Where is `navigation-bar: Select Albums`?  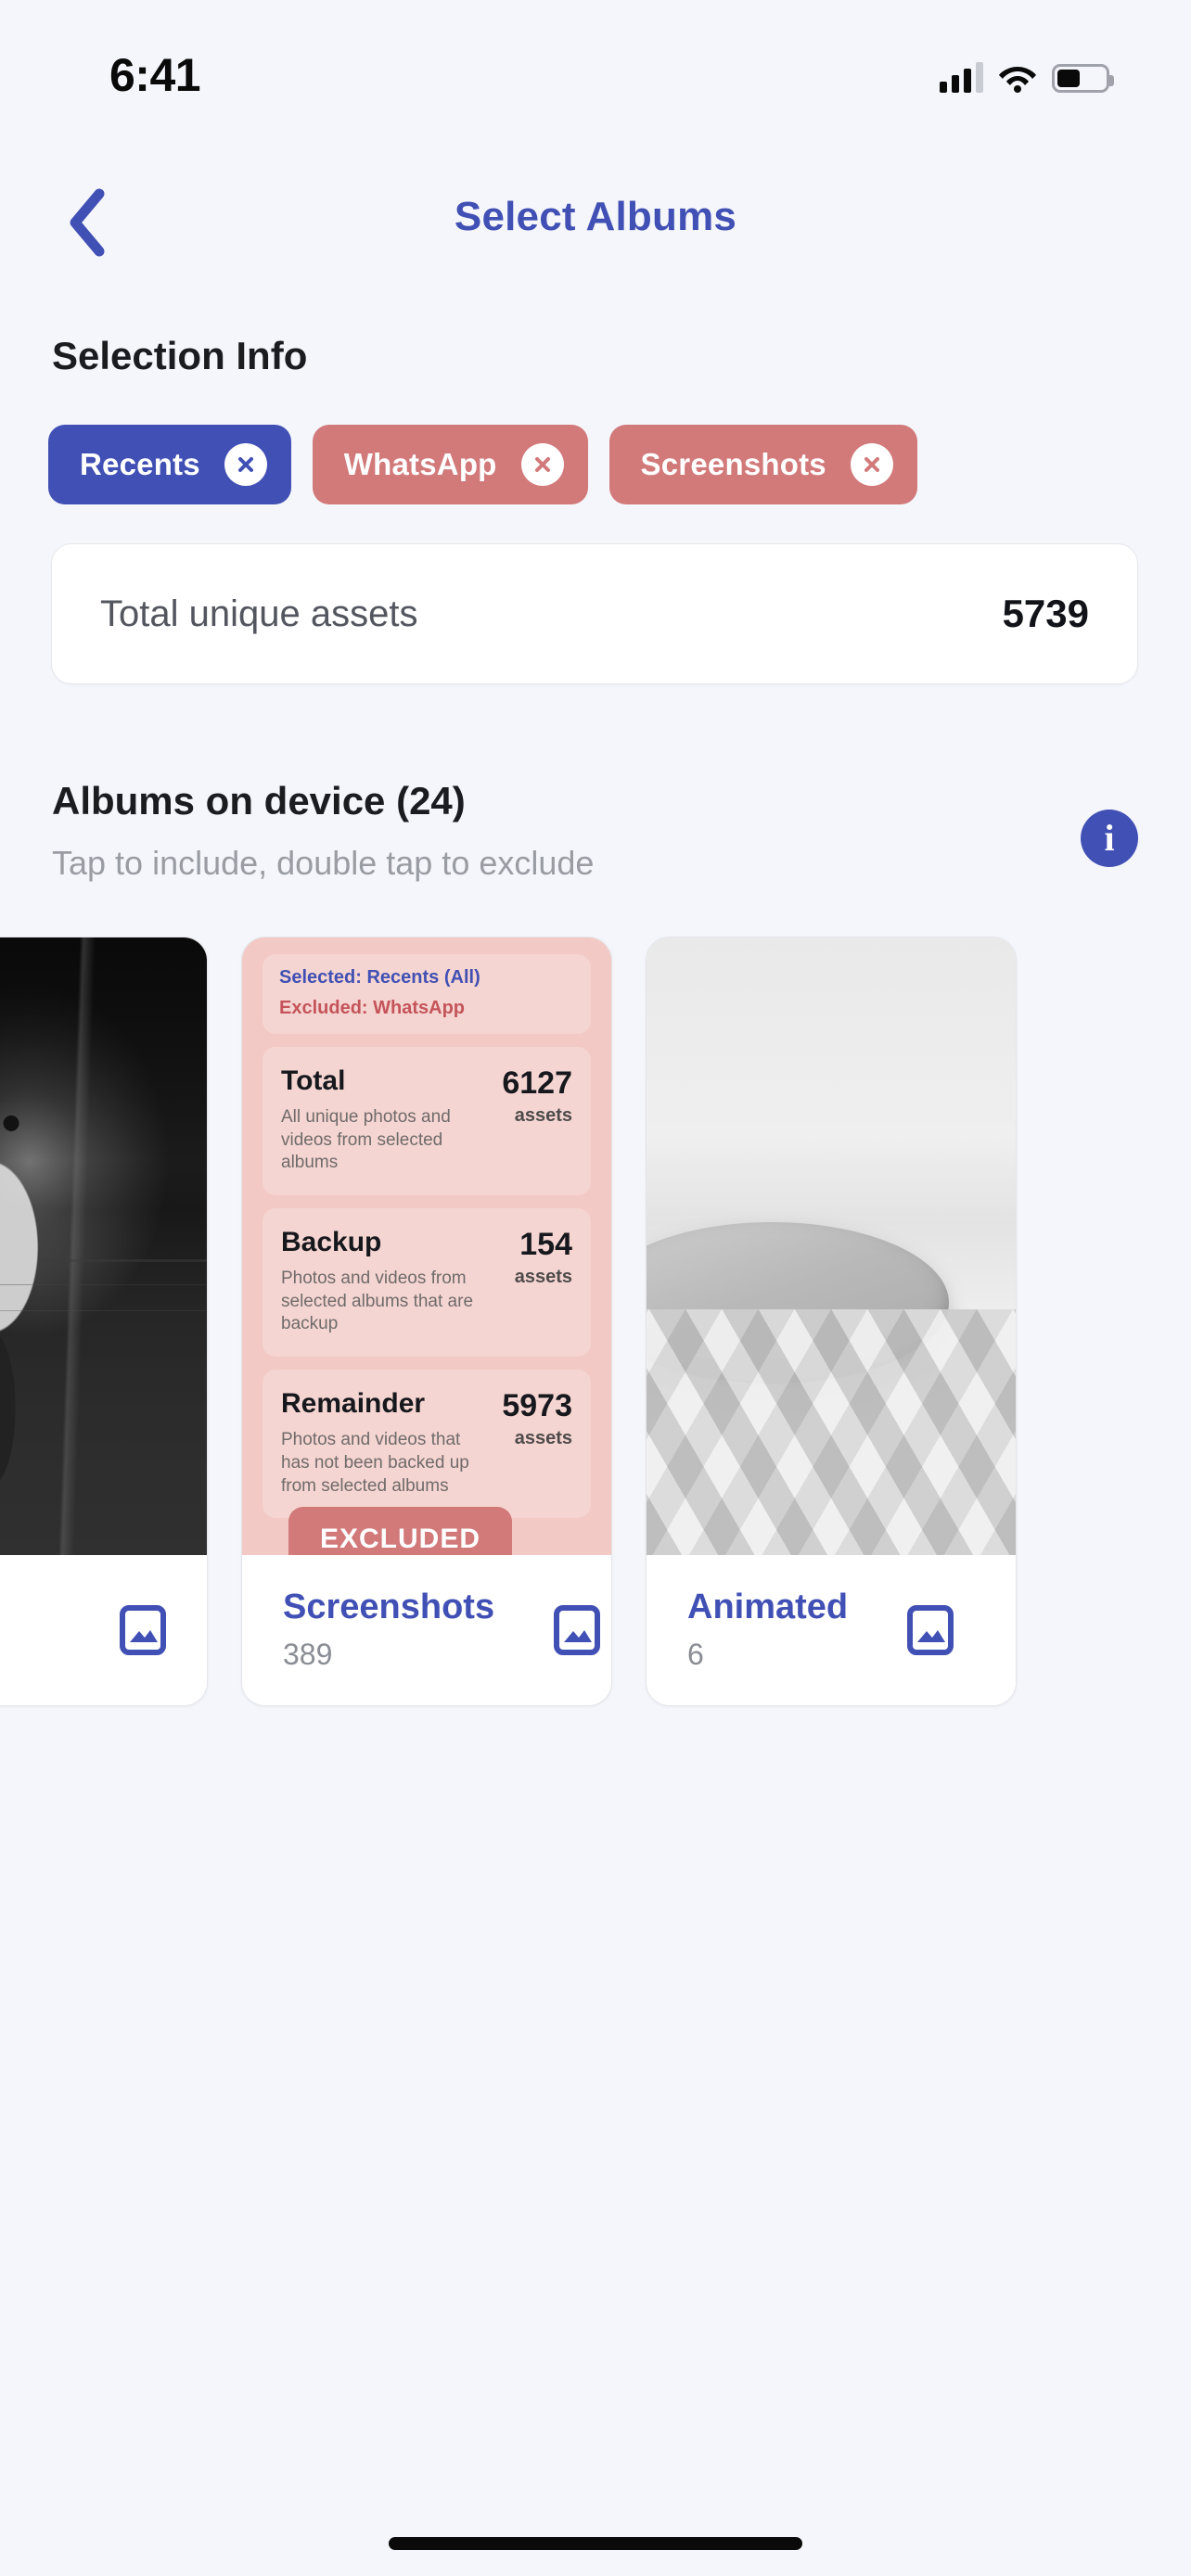 navigation-bar: Select Albums is located at coordinates (595, 223).